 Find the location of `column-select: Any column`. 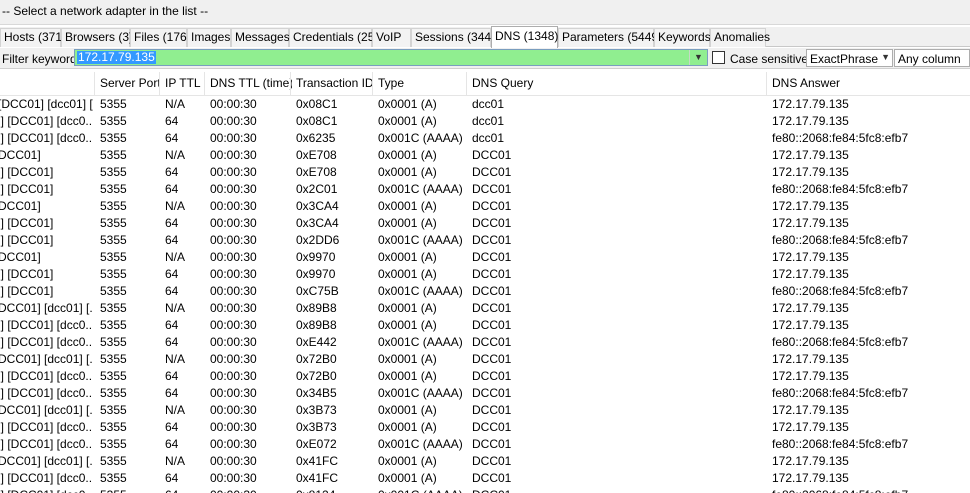

column-select: Any column is located at coordinates (932, 58).